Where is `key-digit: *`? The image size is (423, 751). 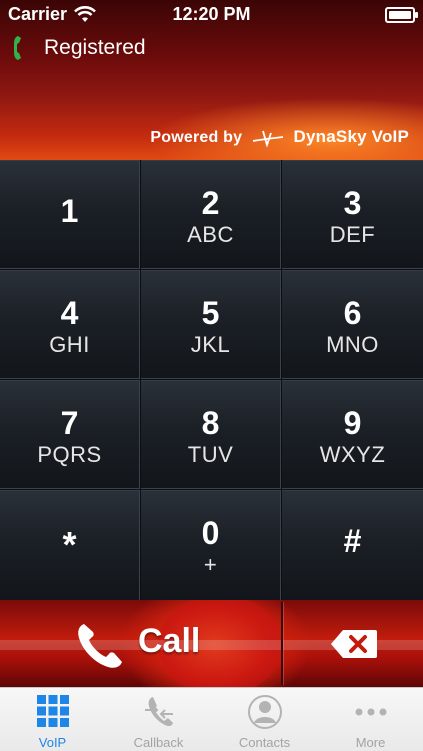
key-digit: * is located at coordinates (69, 544).